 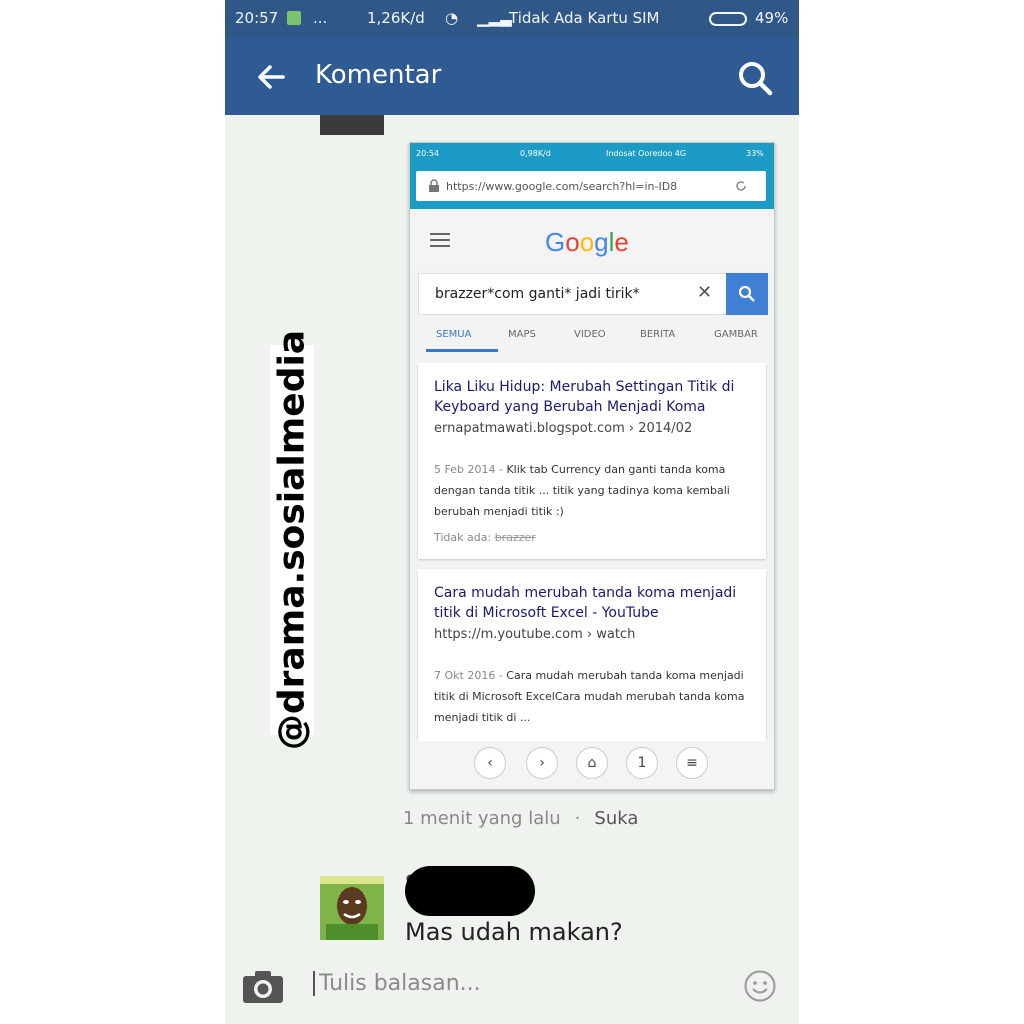 I want to click on status-time: 20:57, so click(x=257, y=18).